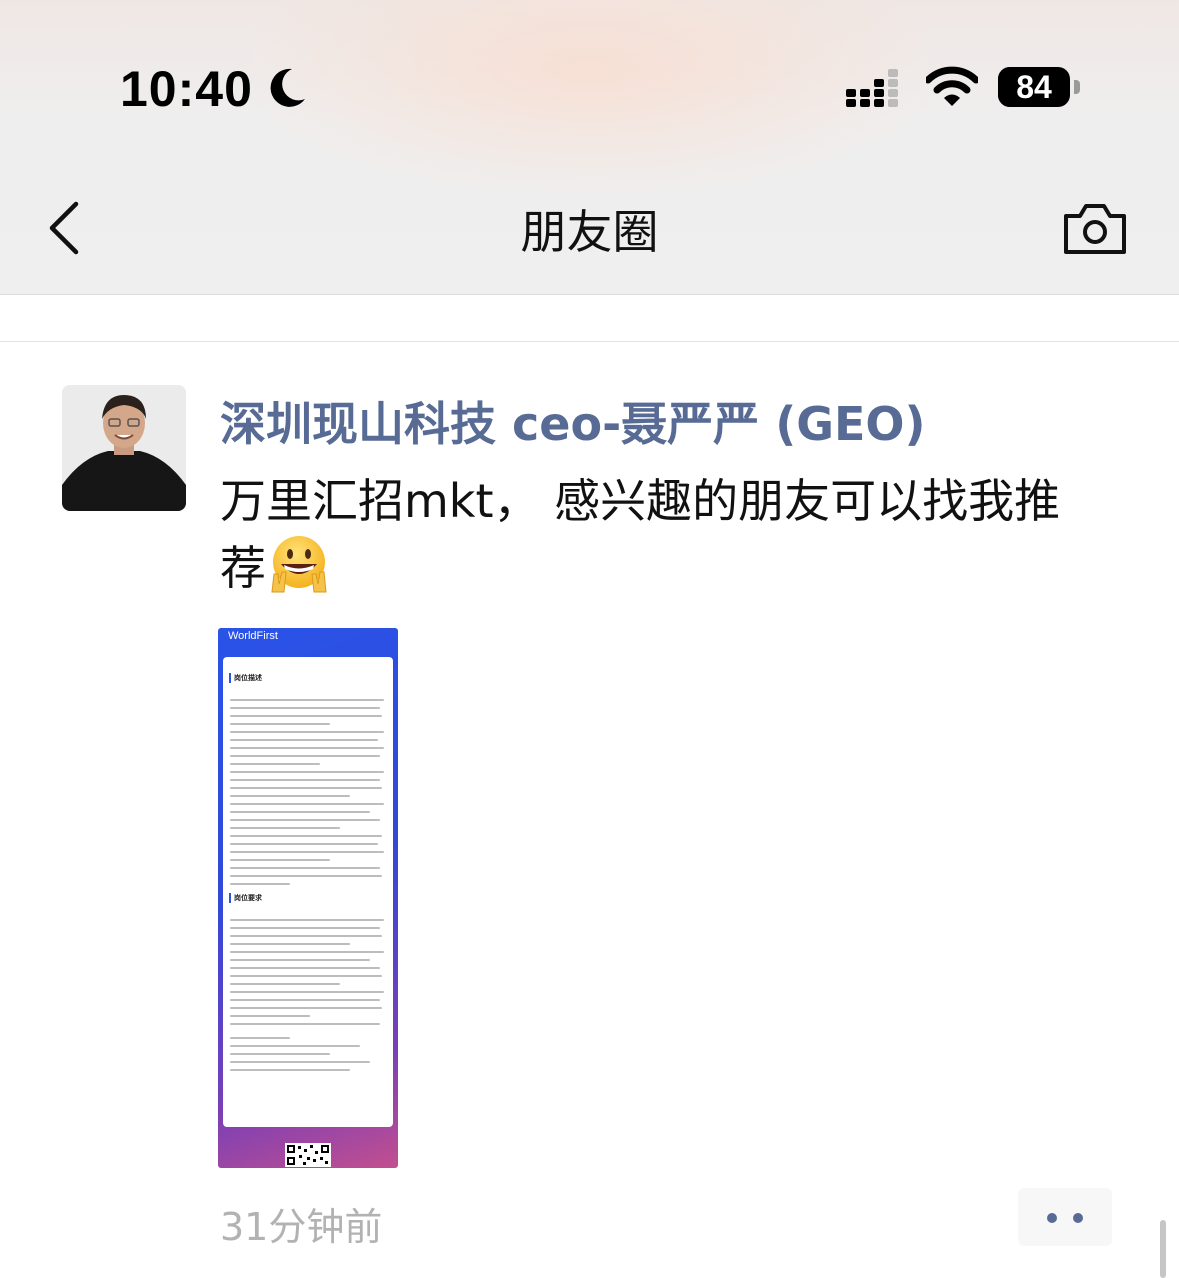  What do you see at coordinates (589, 294) in the screenshot?
I see `nav-divider` at bounding box center [589, 294].